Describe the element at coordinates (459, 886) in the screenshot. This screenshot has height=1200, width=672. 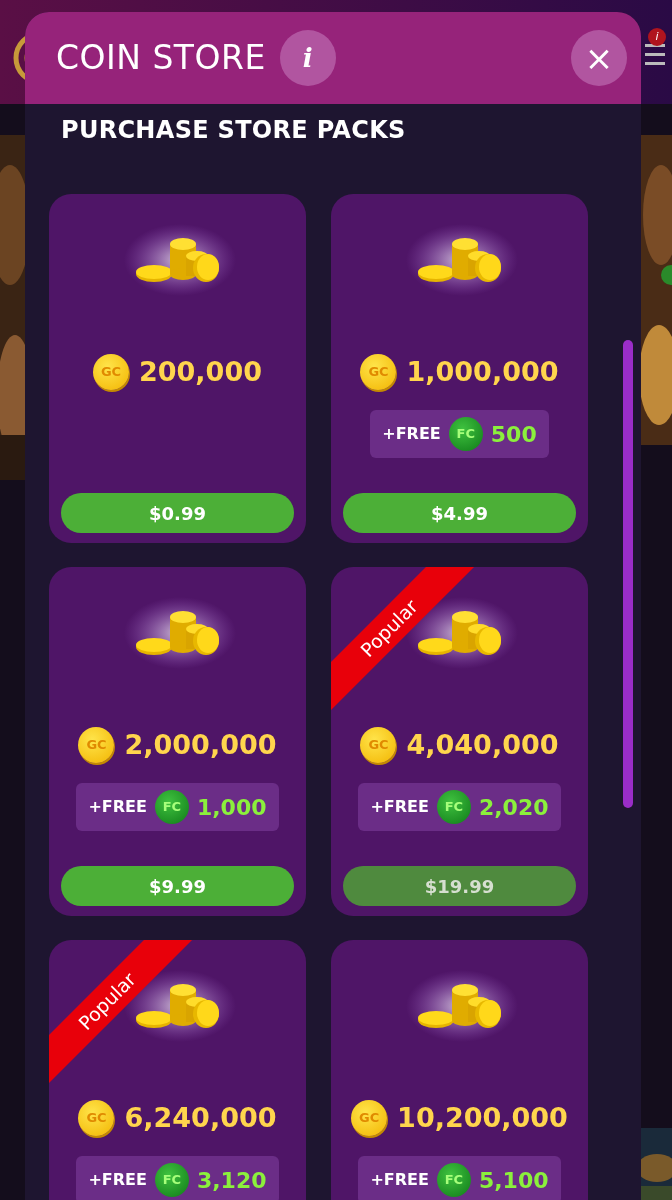
I see `price-button: $19.99` at that location.